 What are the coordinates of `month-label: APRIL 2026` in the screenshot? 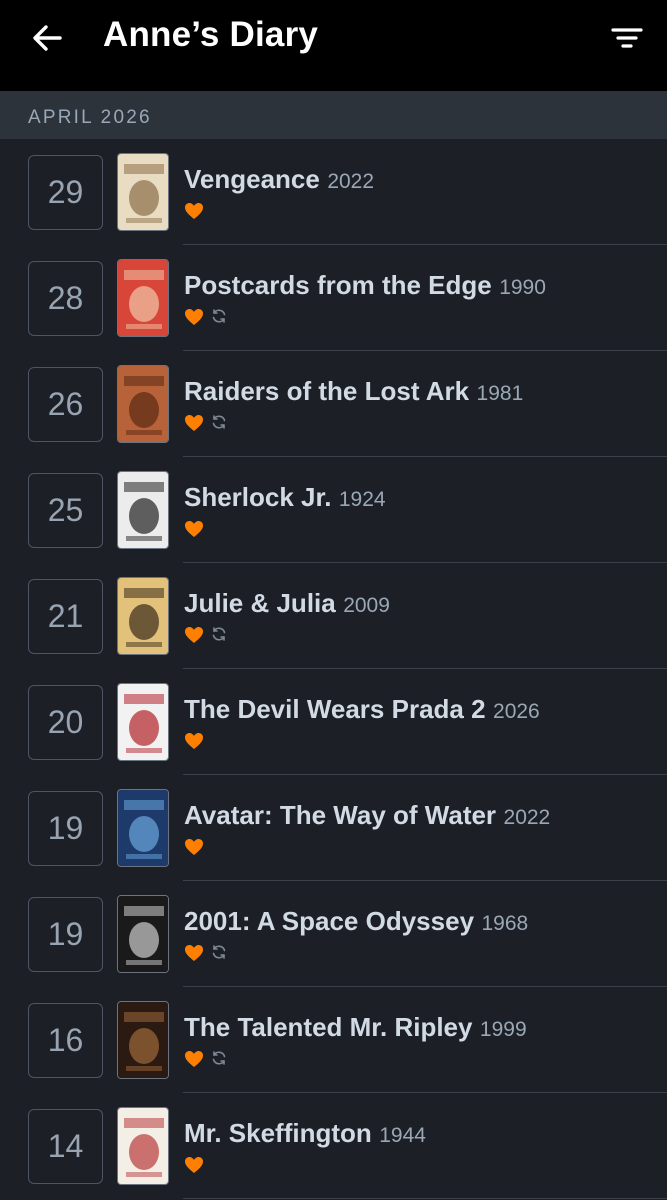 It's located at (90, 117).